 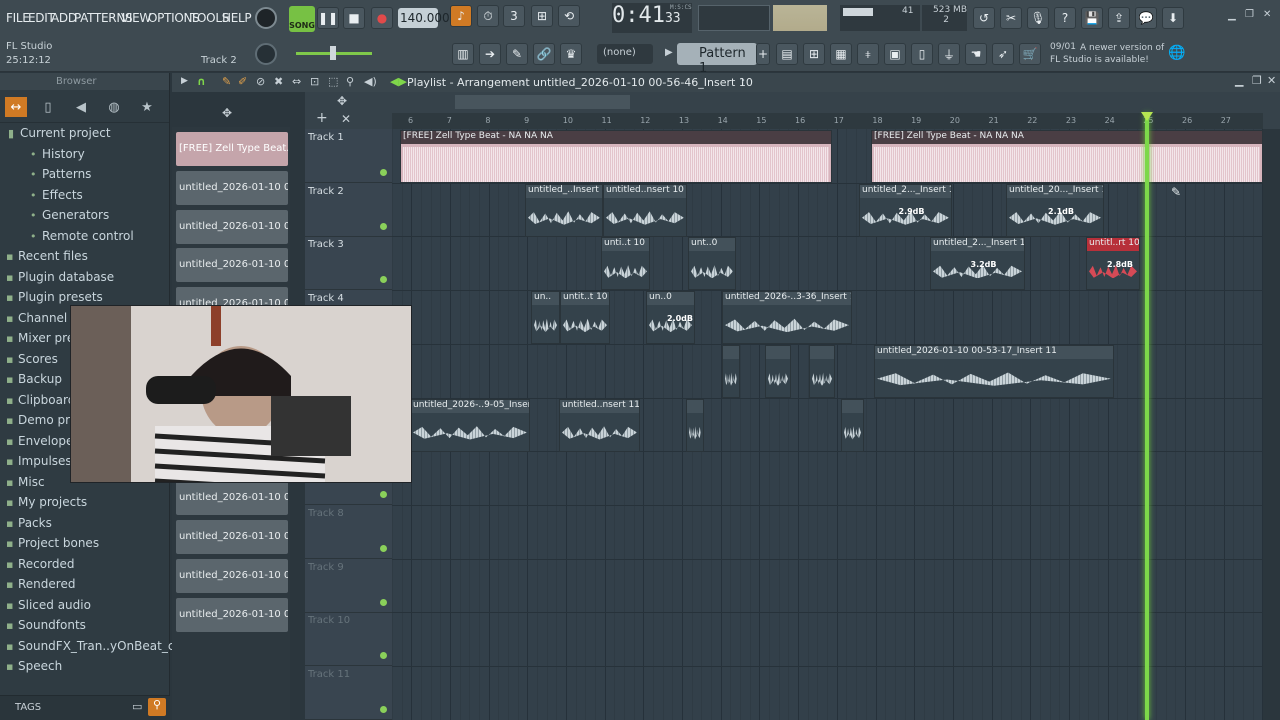 I want to click on undo-button: ↺, so click(x=984, y=18).